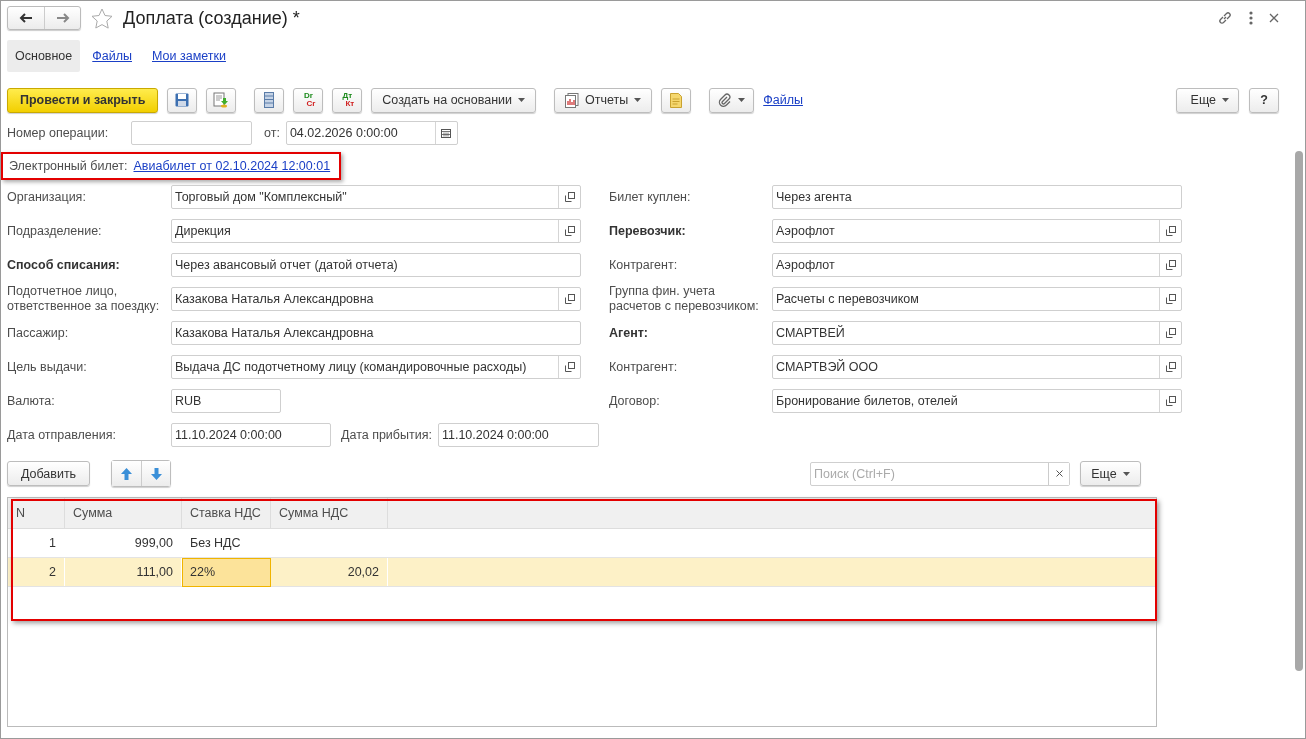 The height and width of the screenshot is (739, 1306). I want to click on input-field: Бронирование билетов, отелей, so click(977, 401).